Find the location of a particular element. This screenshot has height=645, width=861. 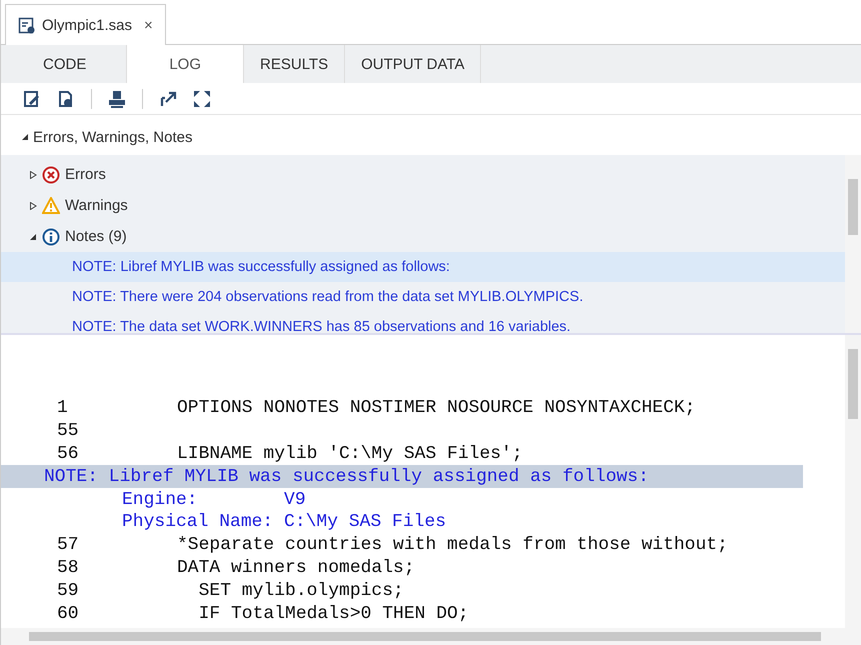

line-number: 59 is located at coordinates (68, 590).